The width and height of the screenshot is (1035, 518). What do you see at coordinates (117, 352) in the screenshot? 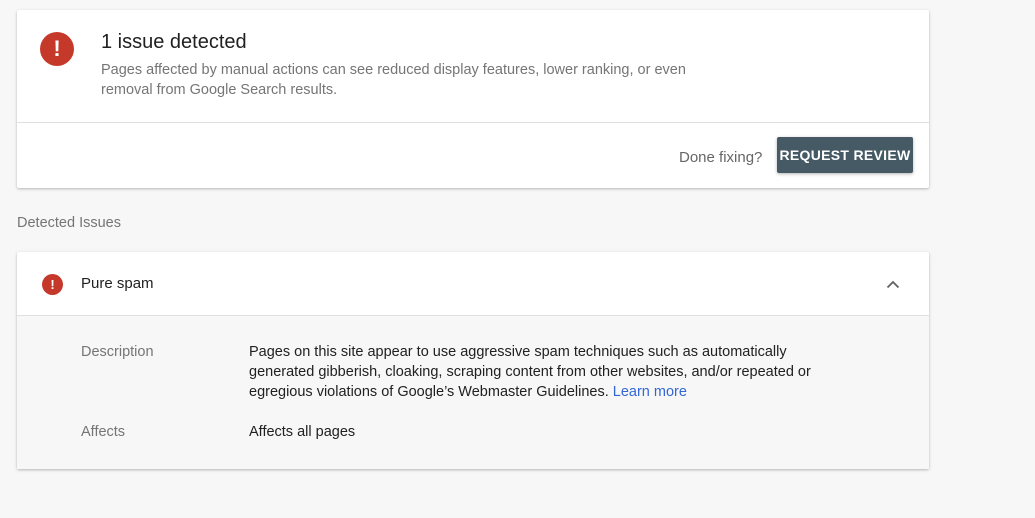
I see `description-label: Description` at bounding box center [117, 352].